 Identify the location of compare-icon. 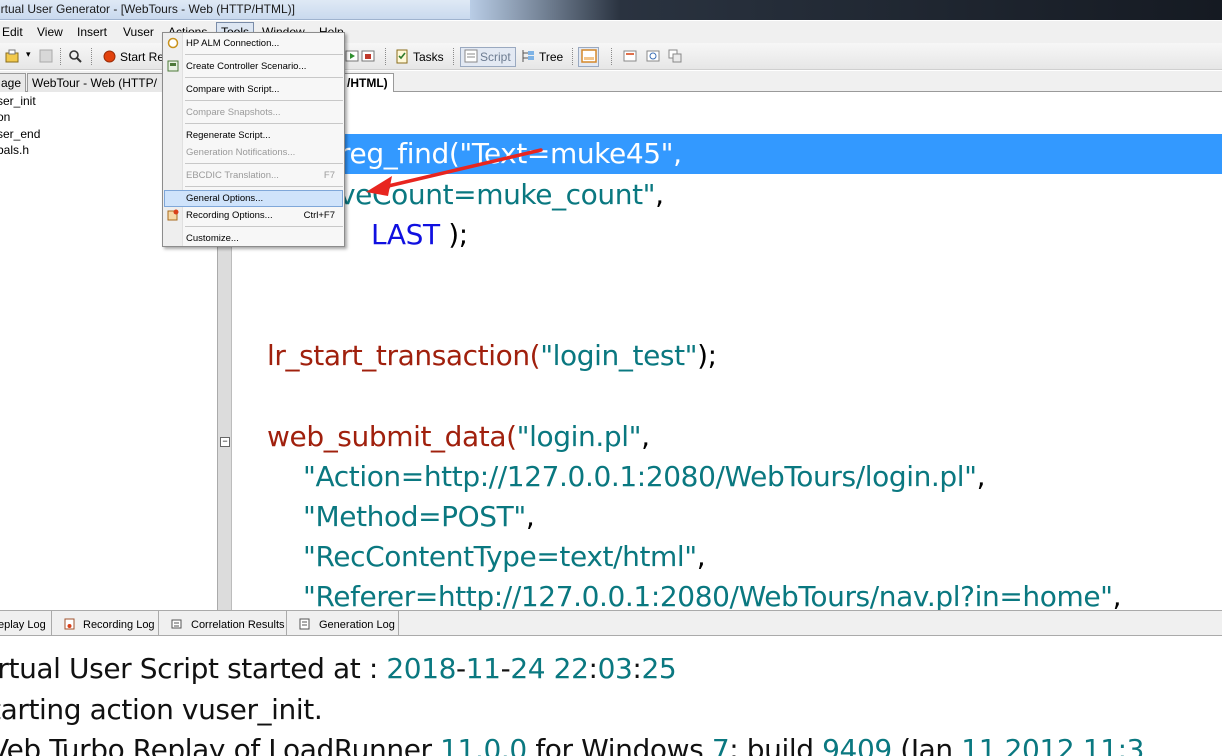
(630, 56).